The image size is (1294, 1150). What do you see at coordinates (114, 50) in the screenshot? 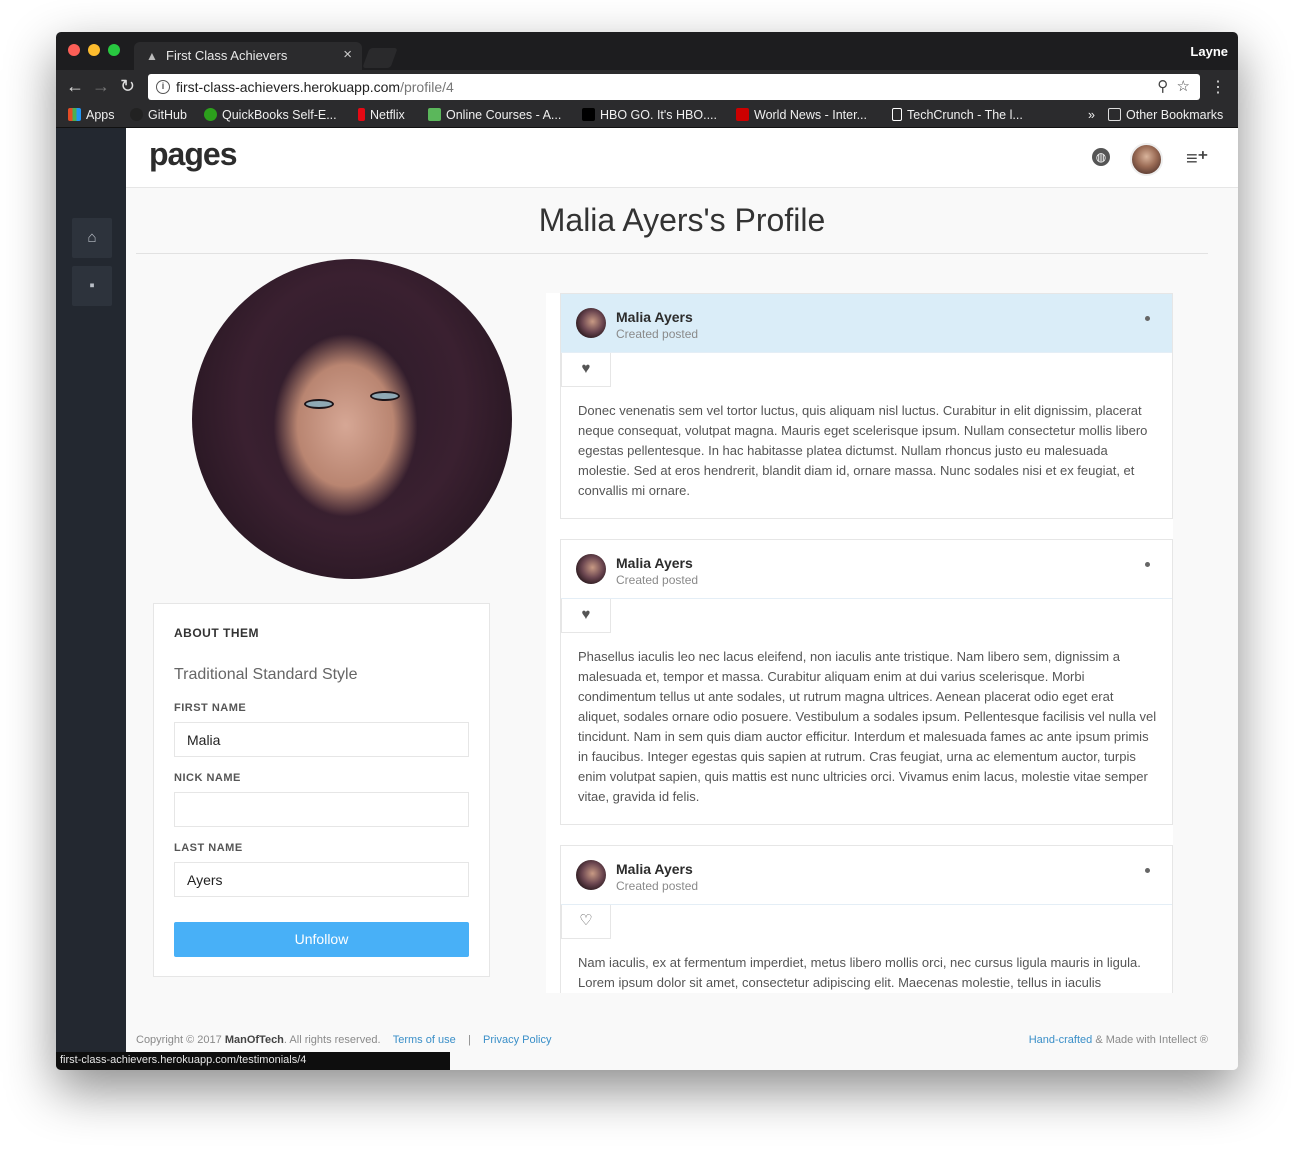
I see `maximize-window-button` at bounding box center [114, 50].